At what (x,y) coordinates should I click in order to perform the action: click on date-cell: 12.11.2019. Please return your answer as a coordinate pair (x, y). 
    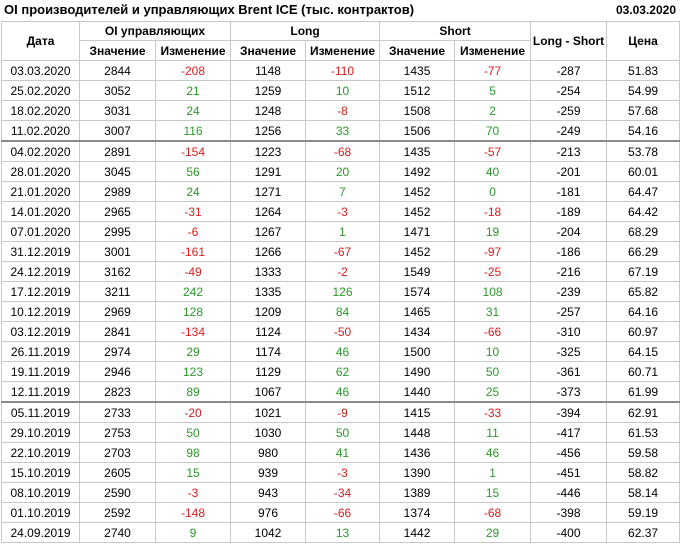
    Looking at the image, I should click on (40, 392).